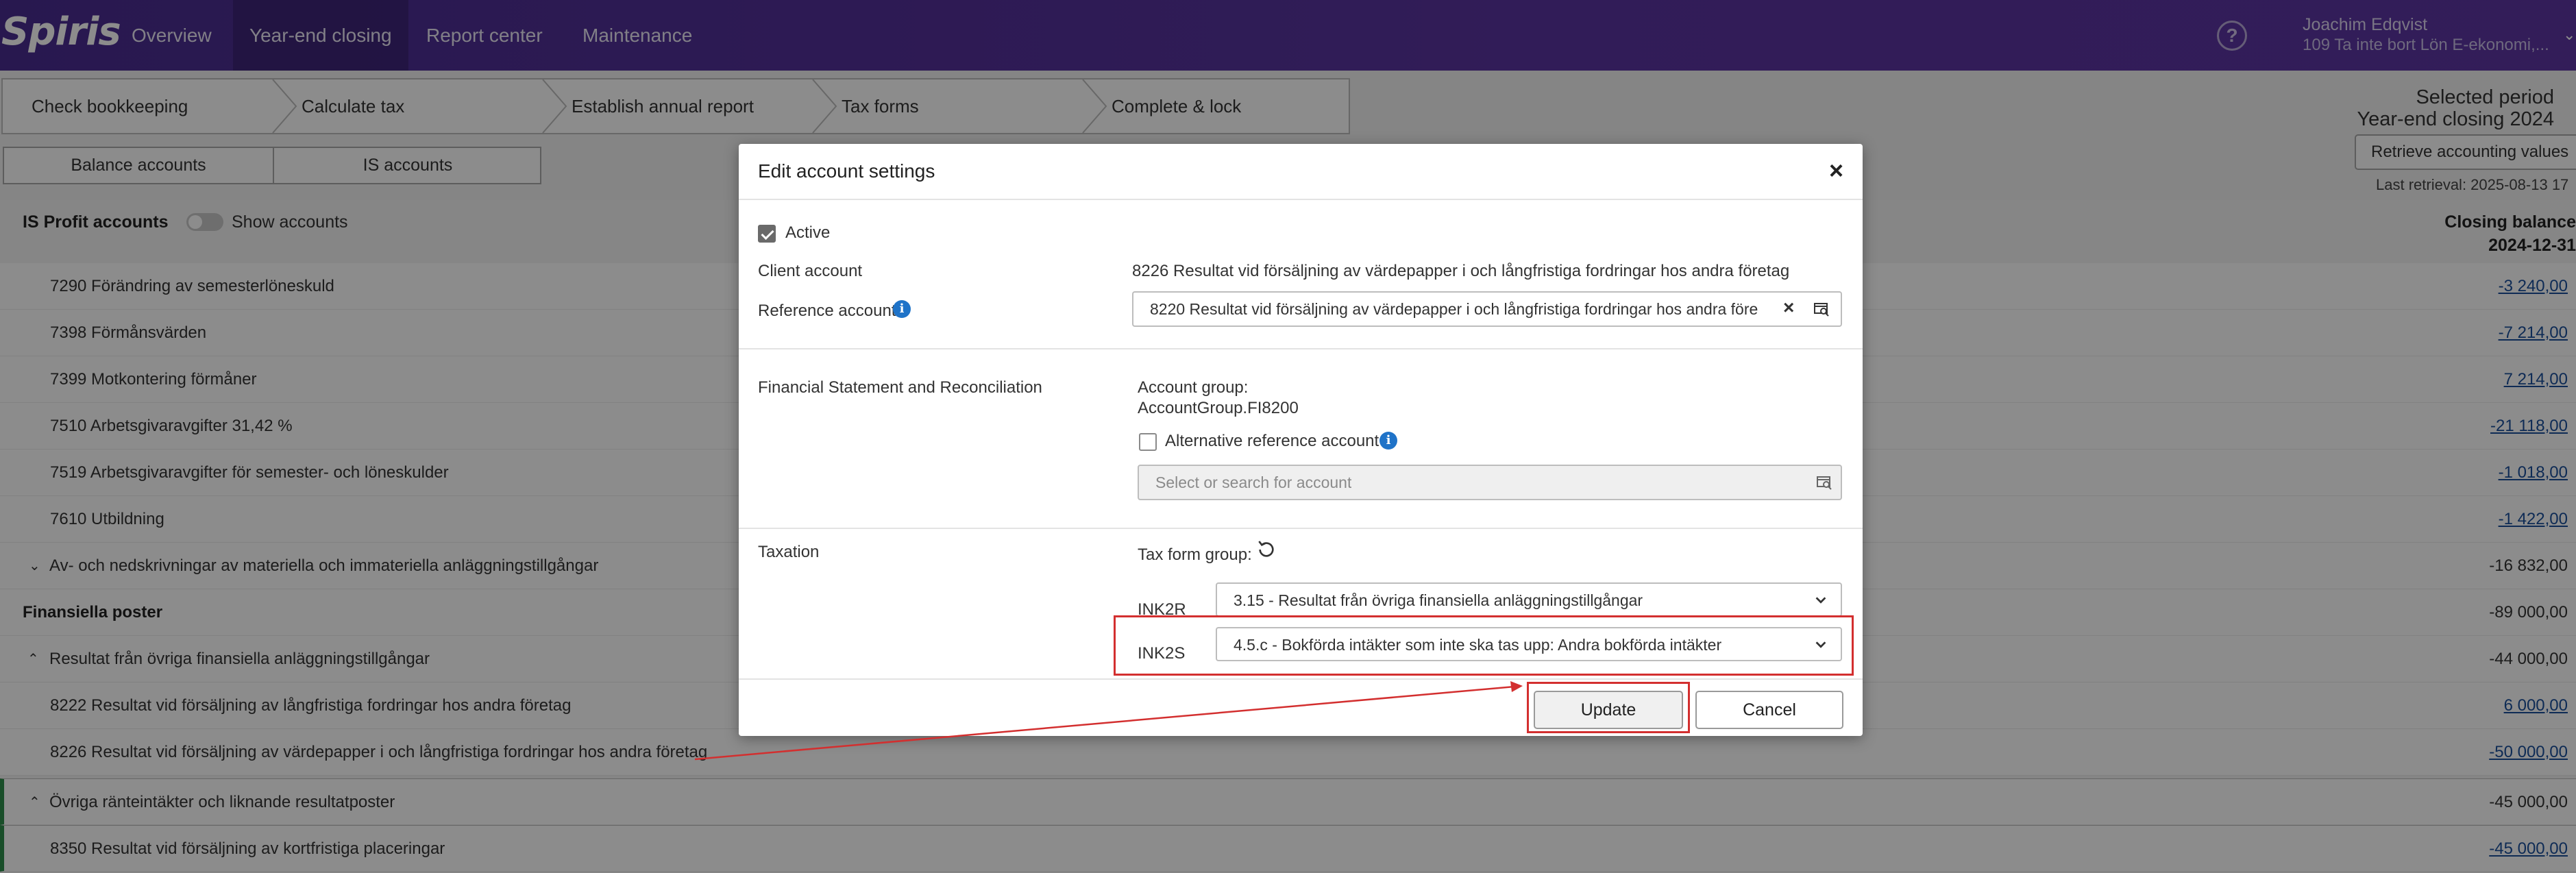 The image size is (2576, 873). Describe the element at coordinates (1195, 554) in the screenshot. I see `tax-form-group-label: Tax form group:` at that location.